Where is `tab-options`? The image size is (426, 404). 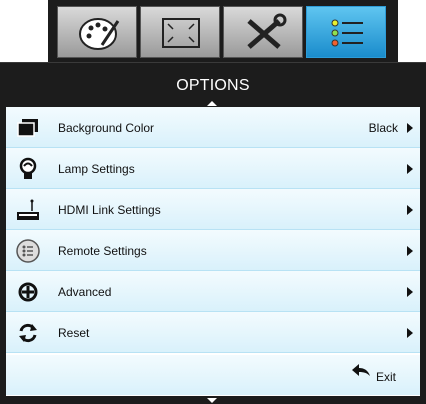 tab-options is located at coordinates (346, 32).